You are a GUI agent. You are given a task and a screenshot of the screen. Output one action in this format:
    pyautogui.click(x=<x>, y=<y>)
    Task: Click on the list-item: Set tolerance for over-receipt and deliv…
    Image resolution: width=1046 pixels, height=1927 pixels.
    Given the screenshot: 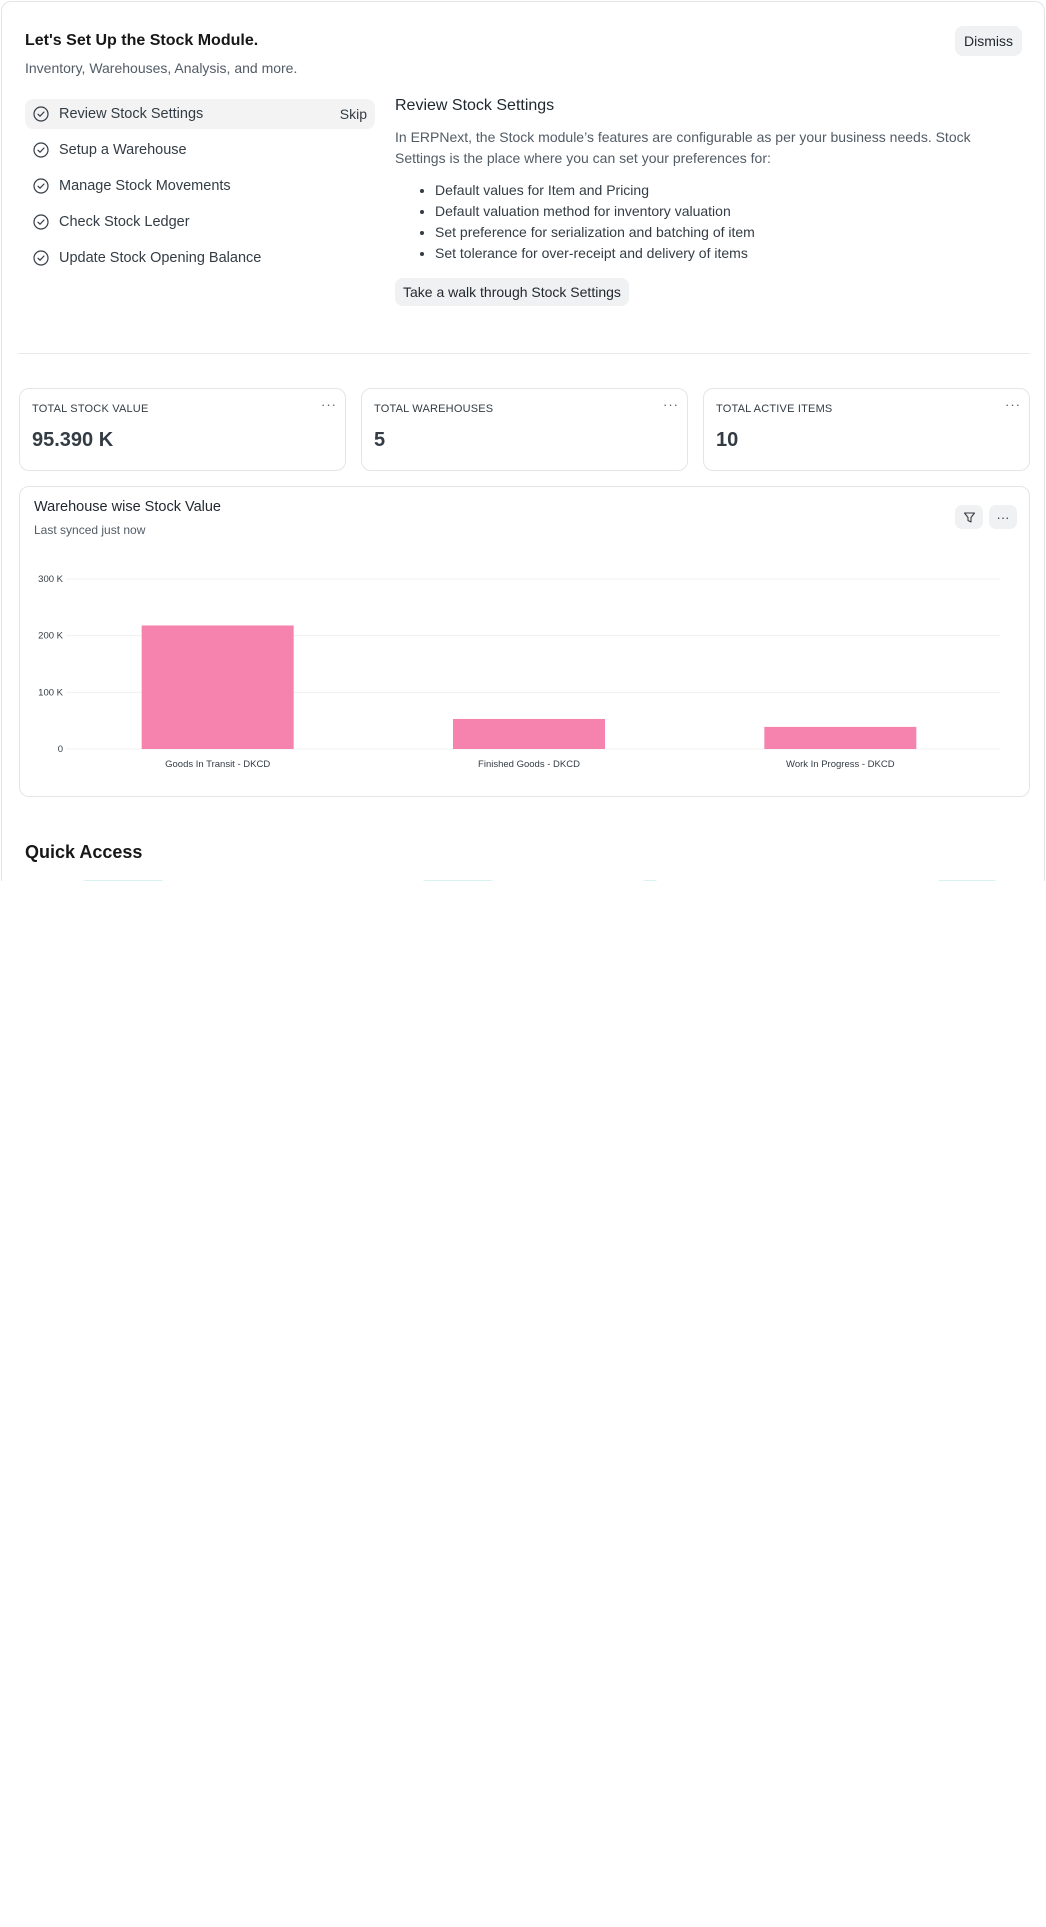 What is the action you would take?
    pyautogui.click(x=726, y=253)
    